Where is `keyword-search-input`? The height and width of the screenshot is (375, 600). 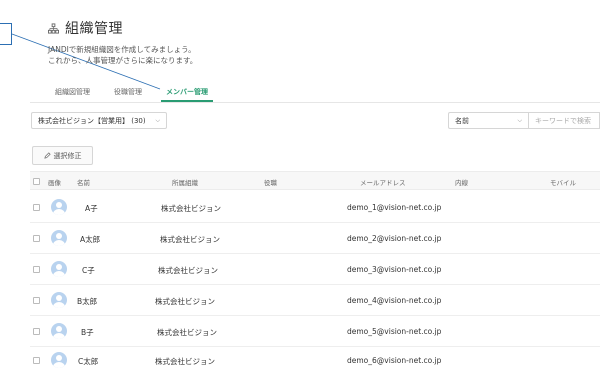 keyword-search-input is located at coordinates (564, 120).